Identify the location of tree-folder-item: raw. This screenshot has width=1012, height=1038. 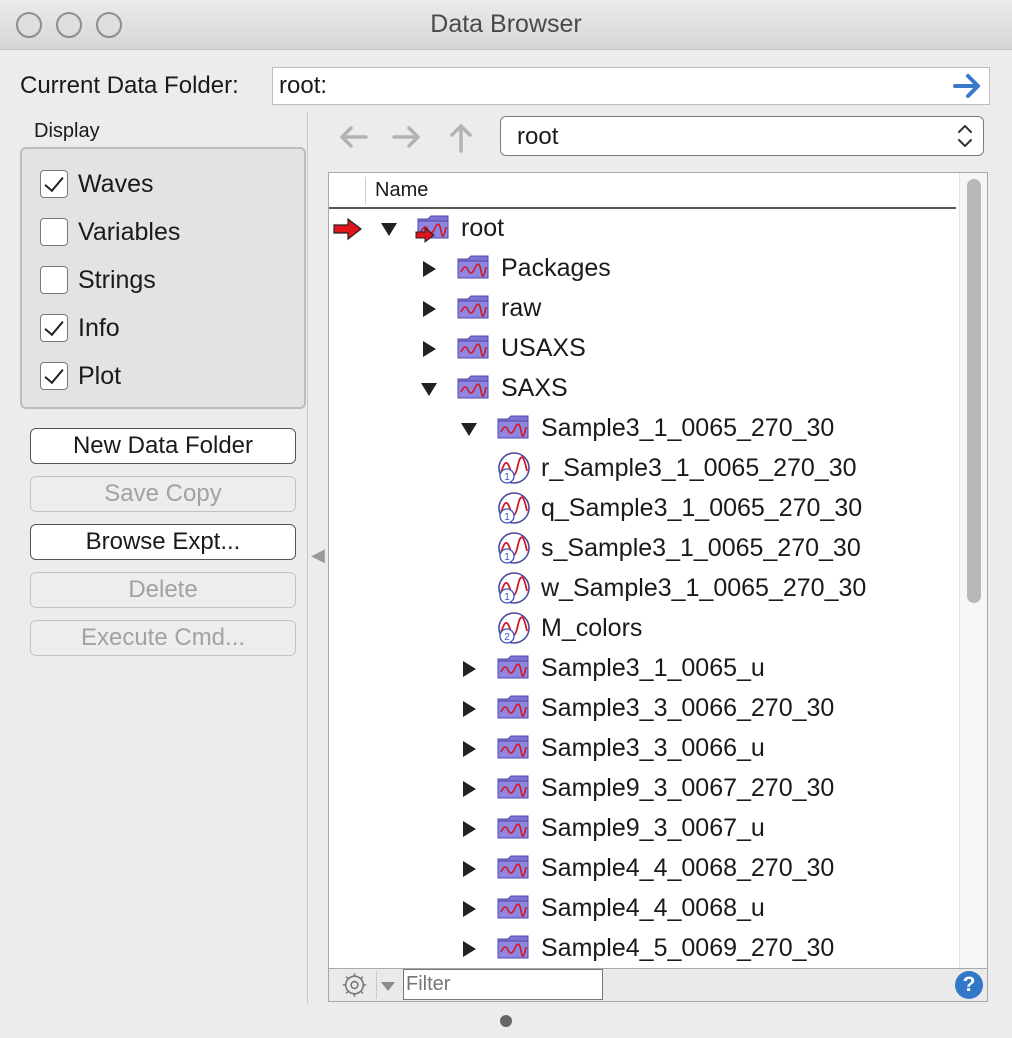
(521, 308).